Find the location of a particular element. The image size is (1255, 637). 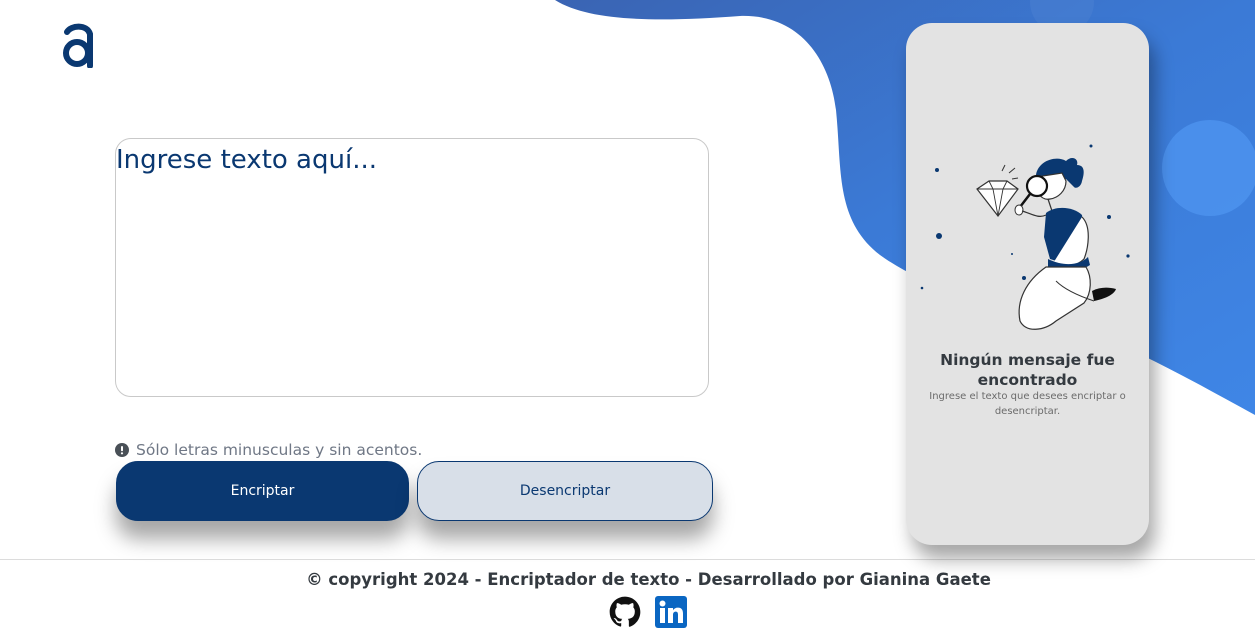

hint-text: Sólo letras minusculas y sin acentos. is located at coordinates (279, 450).